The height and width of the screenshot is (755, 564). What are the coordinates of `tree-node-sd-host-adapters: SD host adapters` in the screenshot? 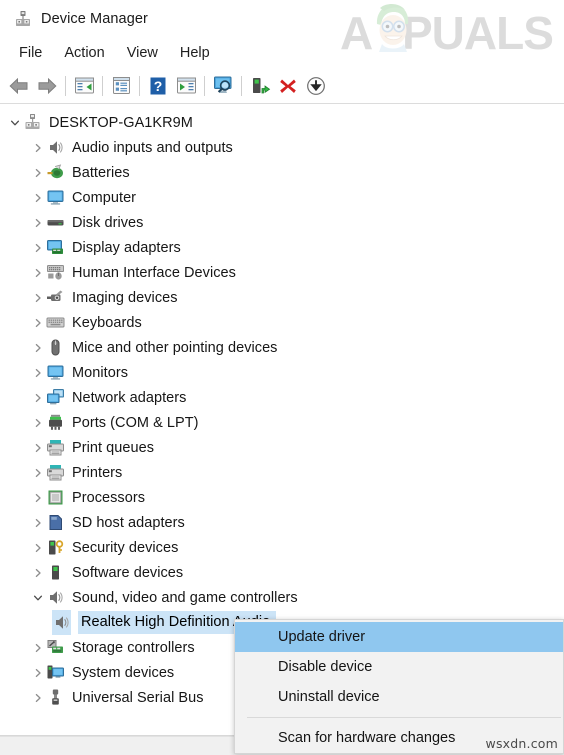 It's located at (282, 522).